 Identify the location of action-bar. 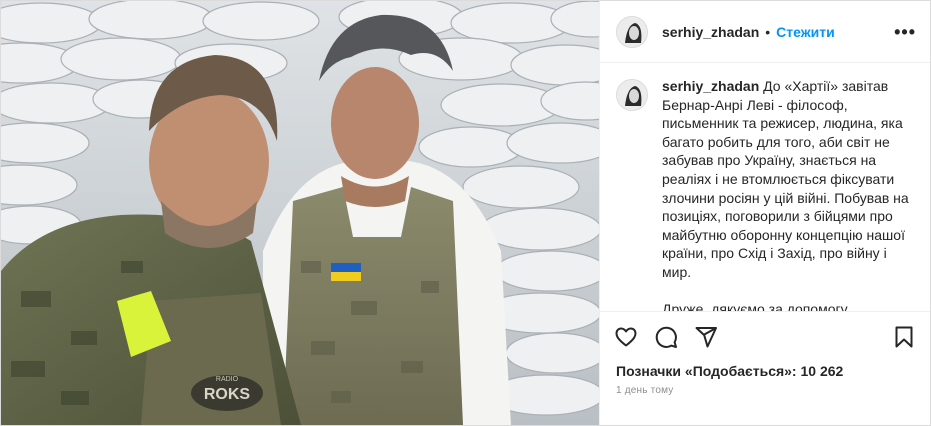
(765, 336).